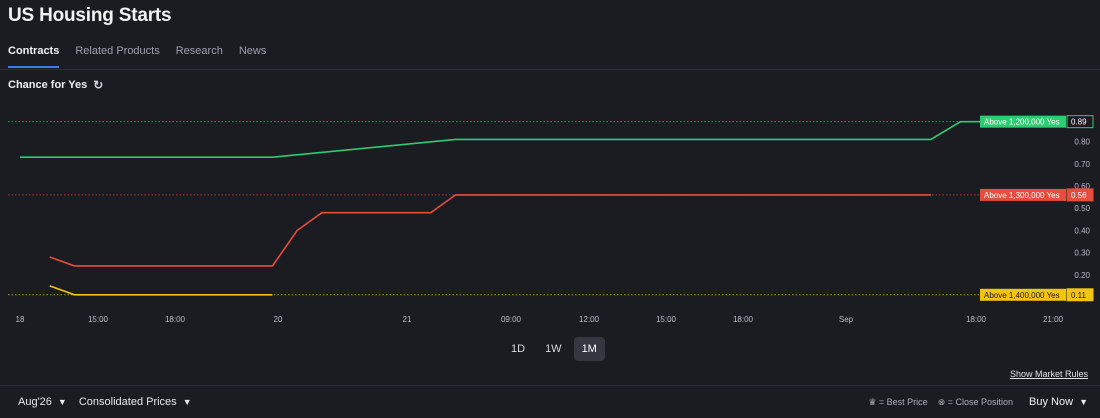 The width and height of the screenshot is (1100, 418). What do you see at coordinates (1049, 374) in the screenshot?
I see `show-market-rules-link: Show Market Rules` at bounding box center [1049, 374].